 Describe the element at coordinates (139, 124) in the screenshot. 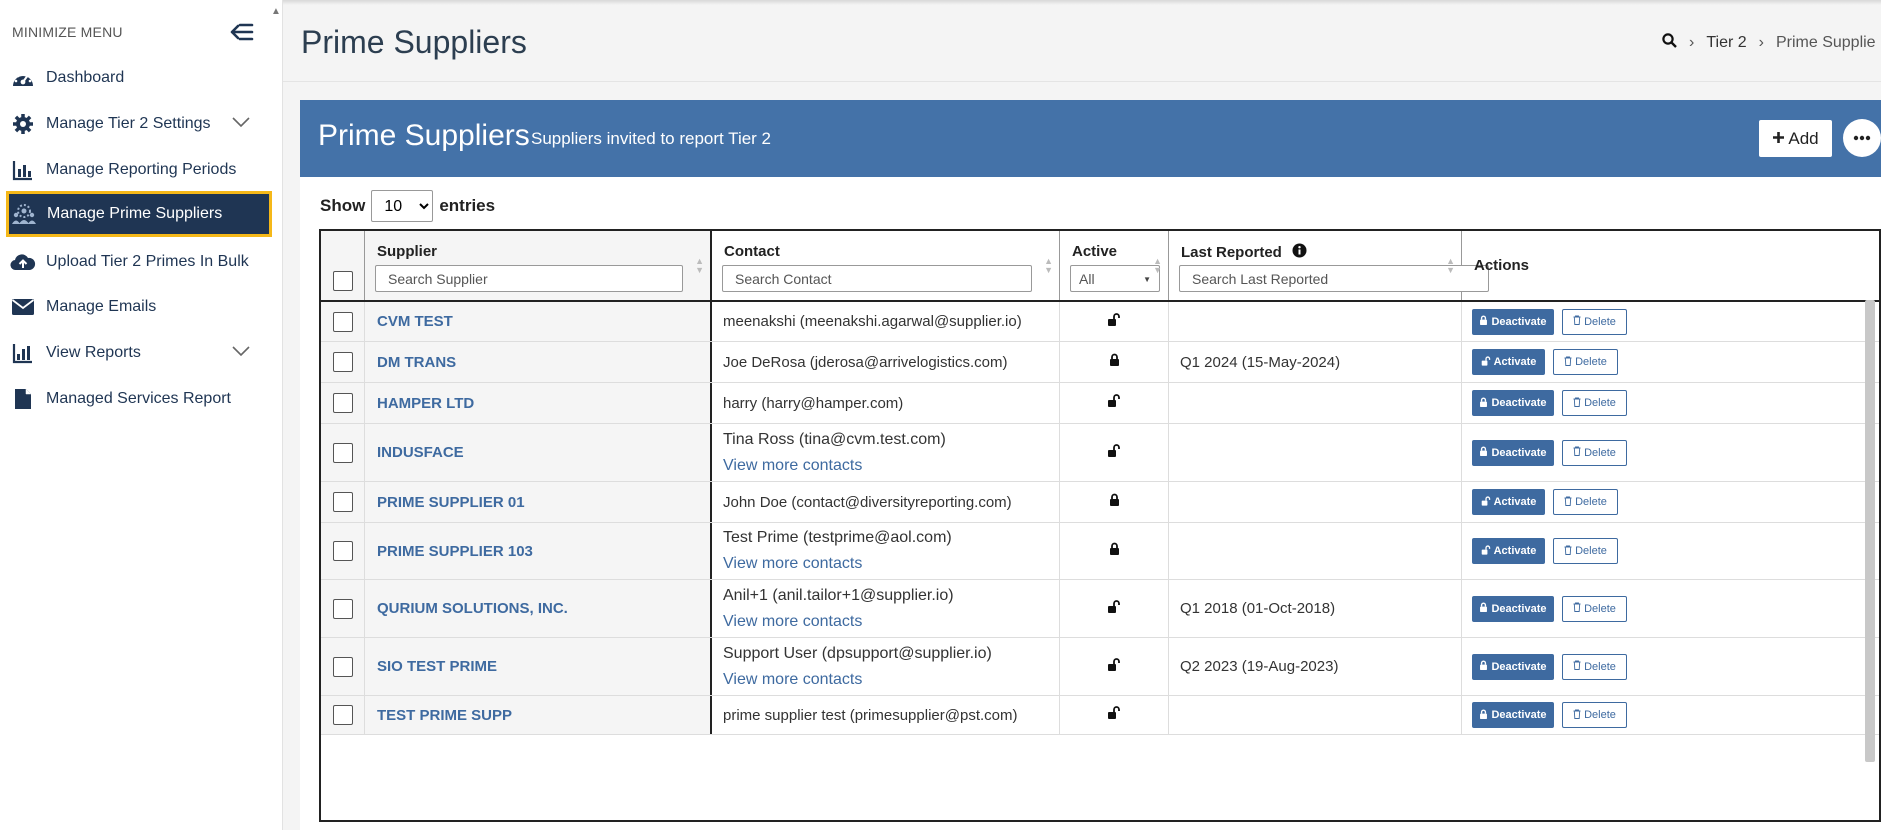

I see `sidebar-item-manage-tier2-settings: Manage Tier 2 Settings` at that location.